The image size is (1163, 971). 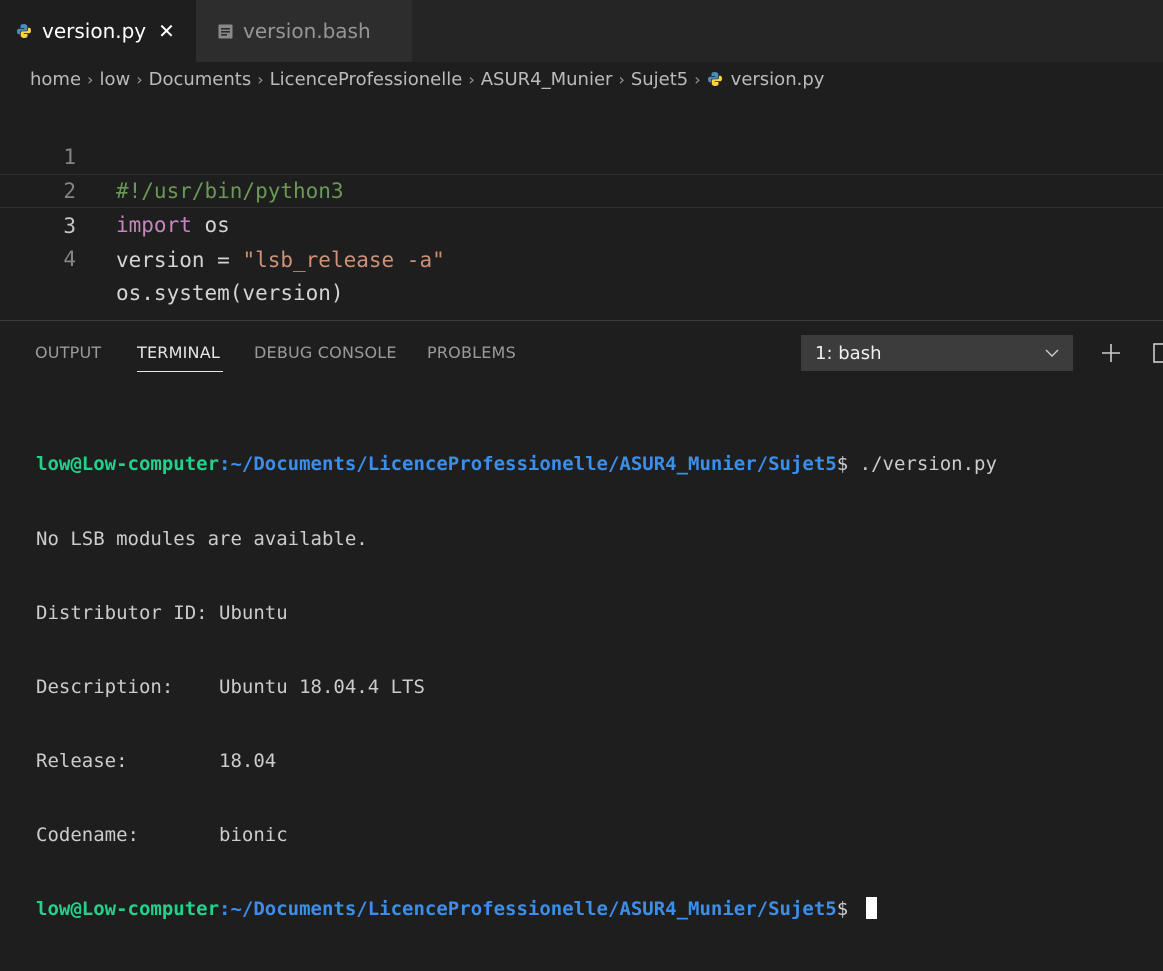 I want to click on terminal-line: Description: Ubuntu 18.04.4 LTS, so click(x=230, y=686).